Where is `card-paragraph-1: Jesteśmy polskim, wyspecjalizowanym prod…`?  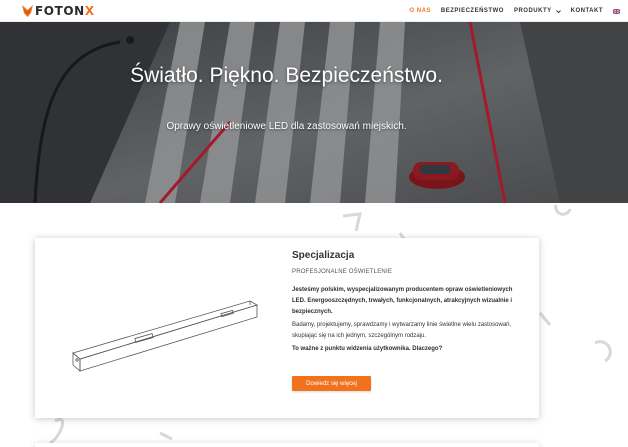
card-paragraph-1: Jesteśmy polskim, wyspecjalizowanym prod… is located at coordinates (402, 301).